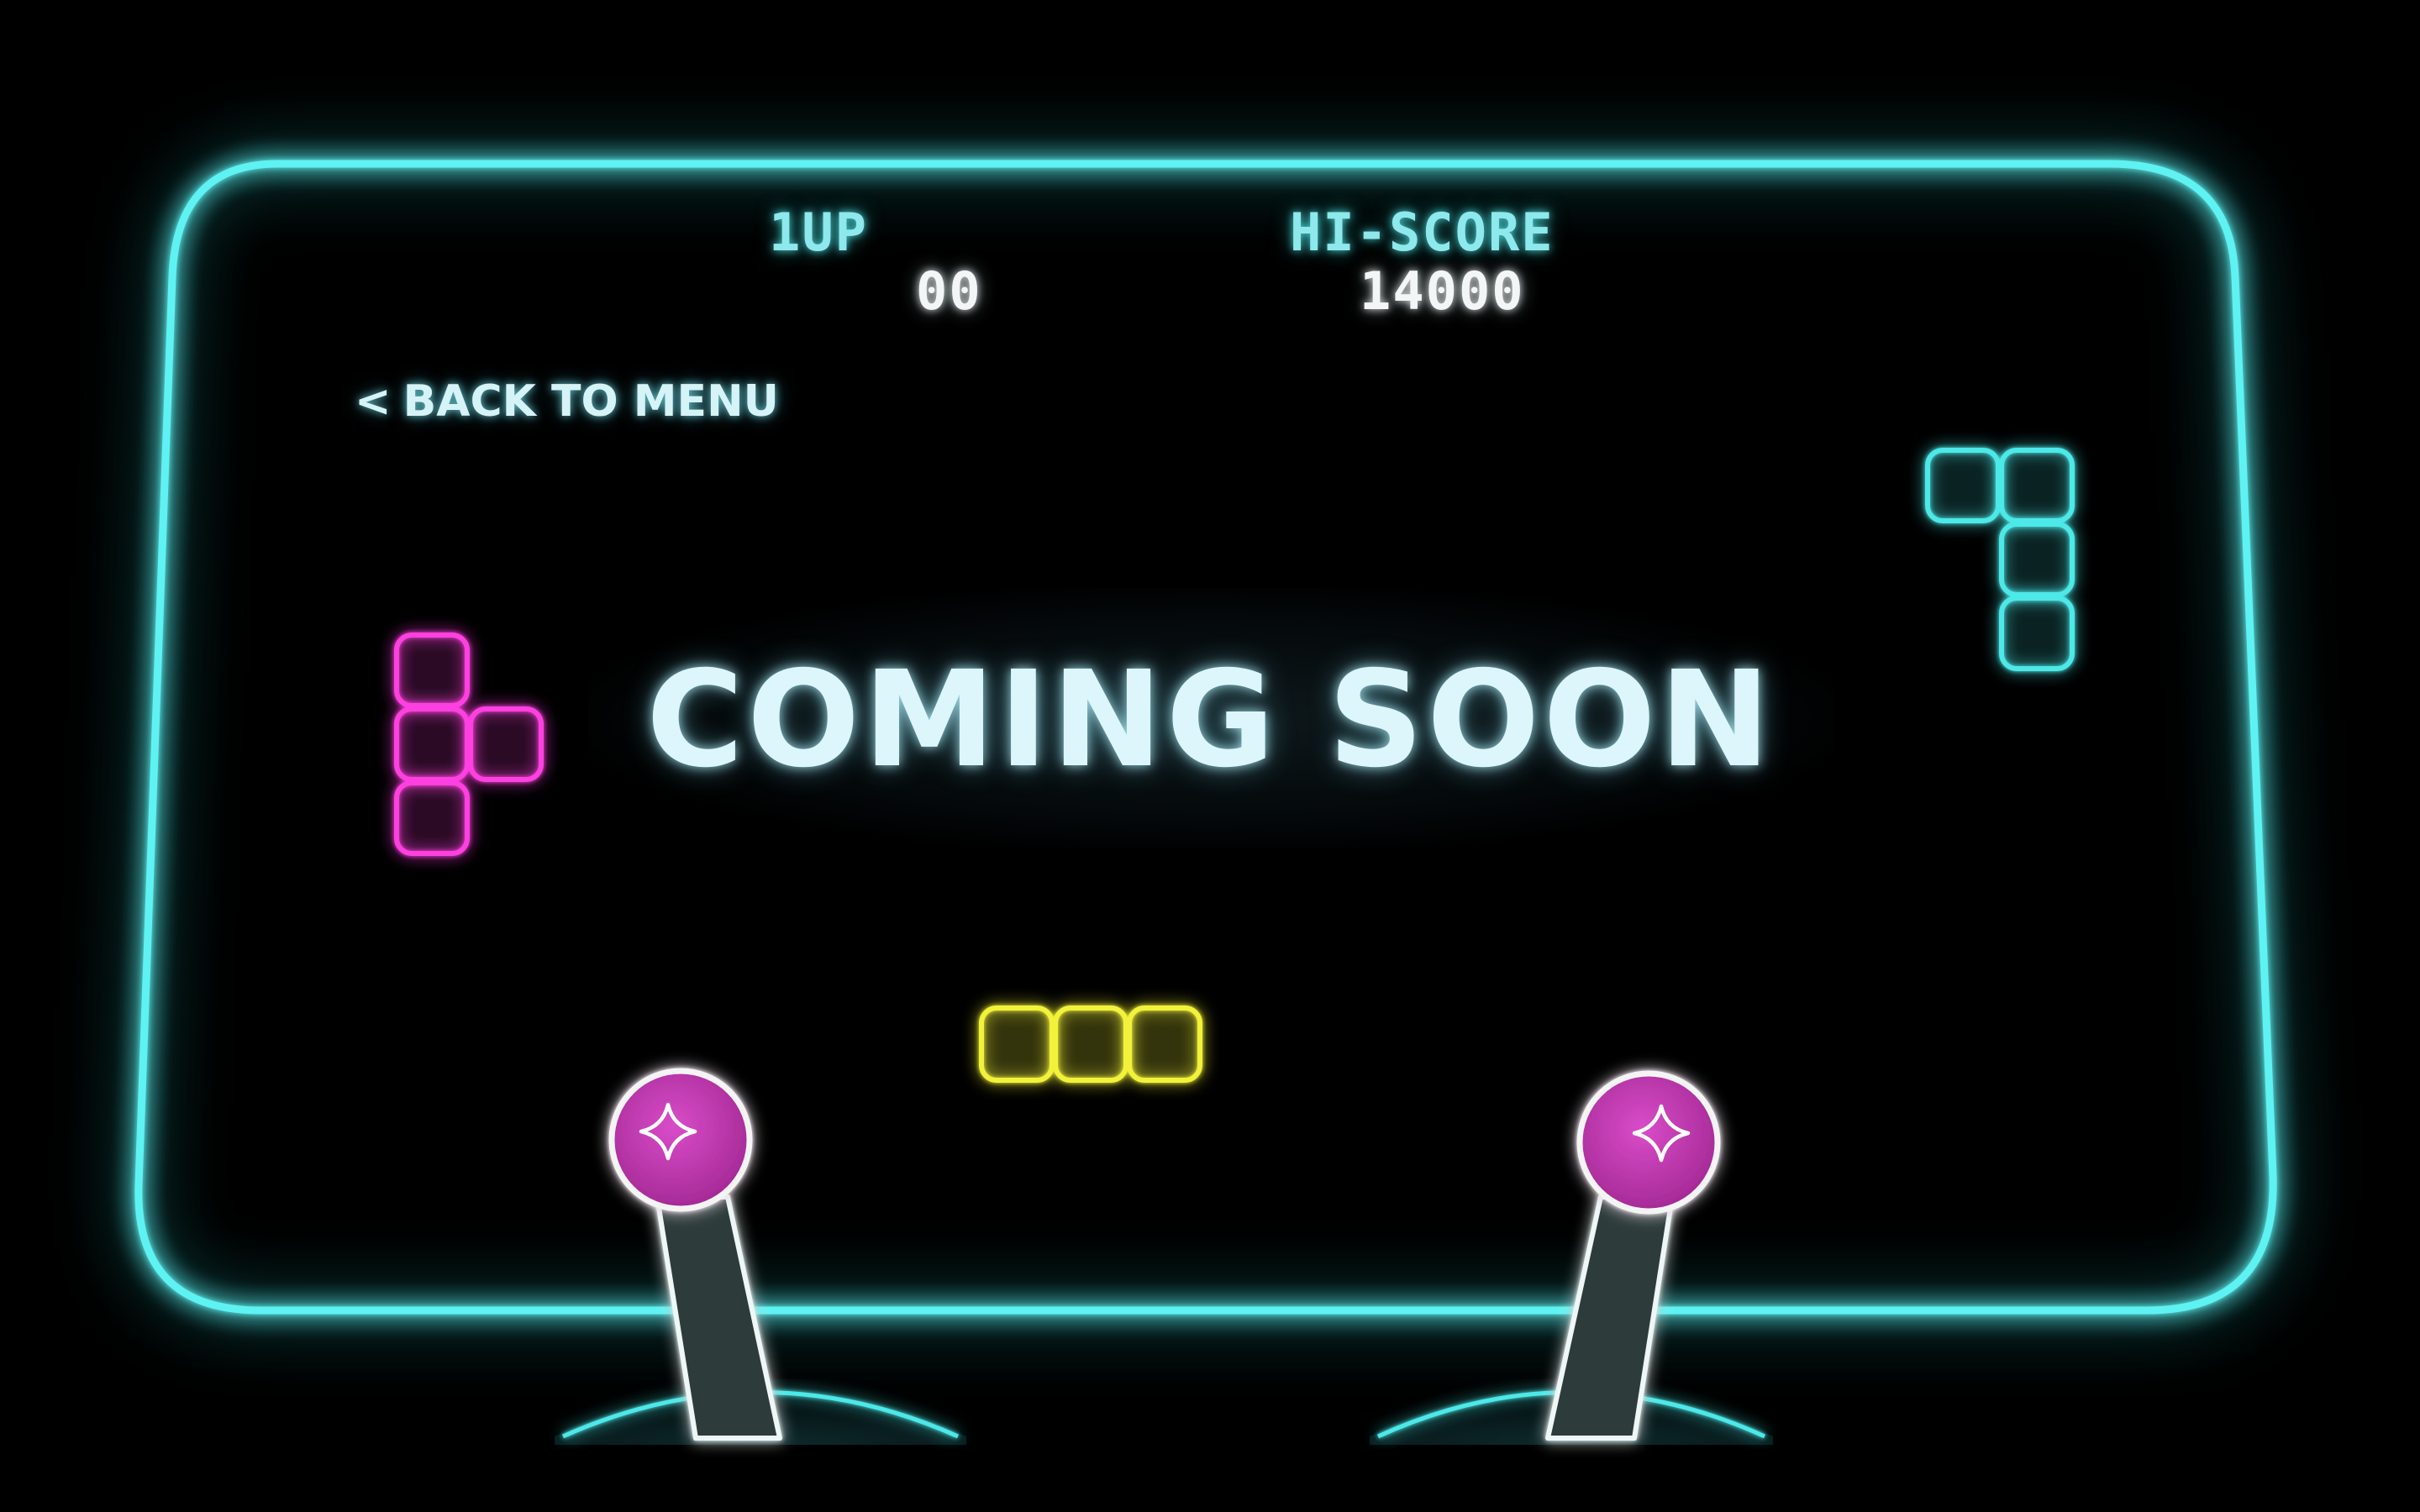  I want to click on joystick-left, so click(695, 1254).